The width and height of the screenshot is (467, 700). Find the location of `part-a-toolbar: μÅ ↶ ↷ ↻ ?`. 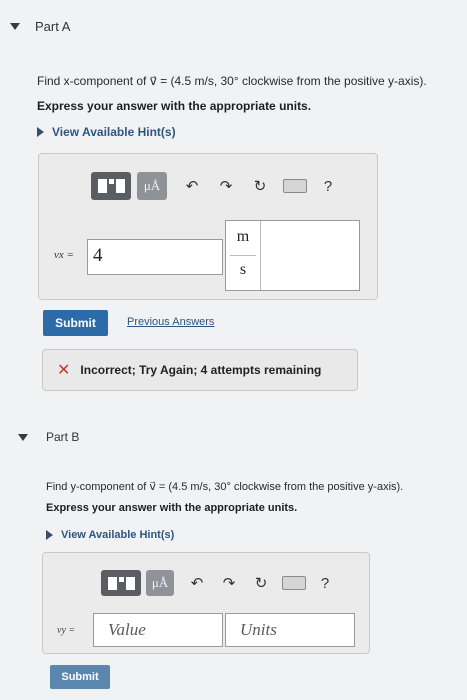

part-a-toolbar: μÅ ↶ ↷ ↻ ? is located at coordinates (215, 186).